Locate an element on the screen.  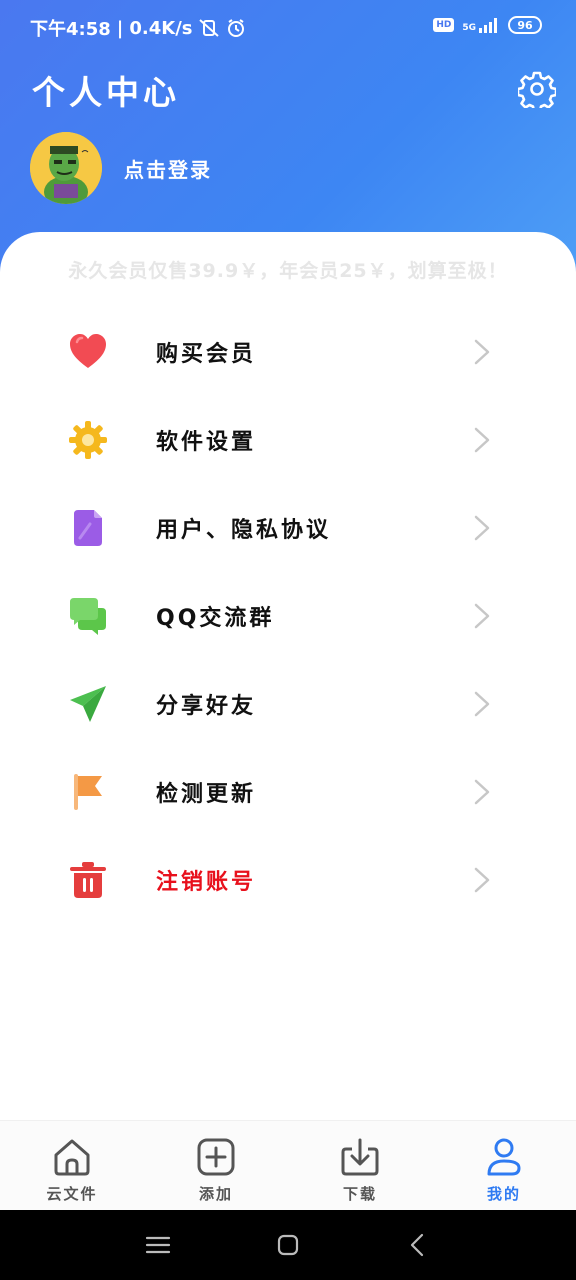
menu-icon is located at coordinates (158, 1245).